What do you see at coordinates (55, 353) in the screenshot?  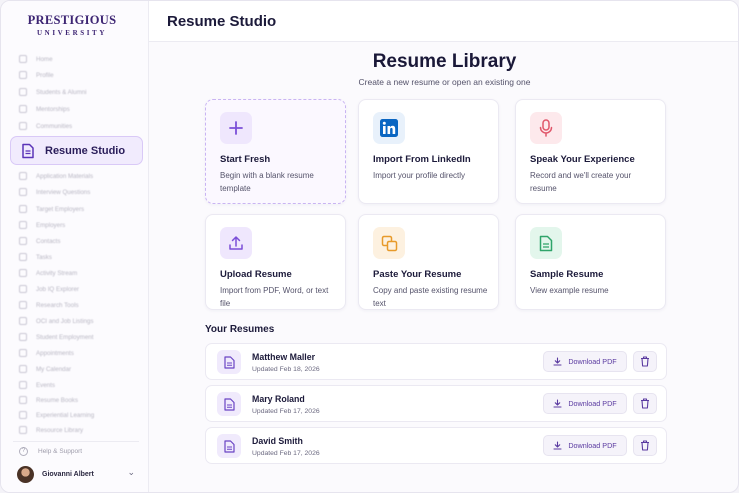 I see `sidebar-item-label: Appointments` at bounding box center [55, 353].